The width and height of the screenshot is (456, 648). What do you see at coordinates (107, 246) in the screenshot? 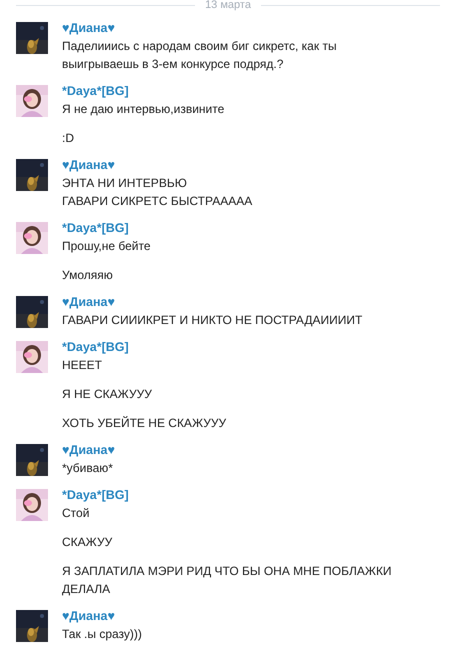
I see `message-text: Прошу,не бейте` at bounding box center [107, 246].